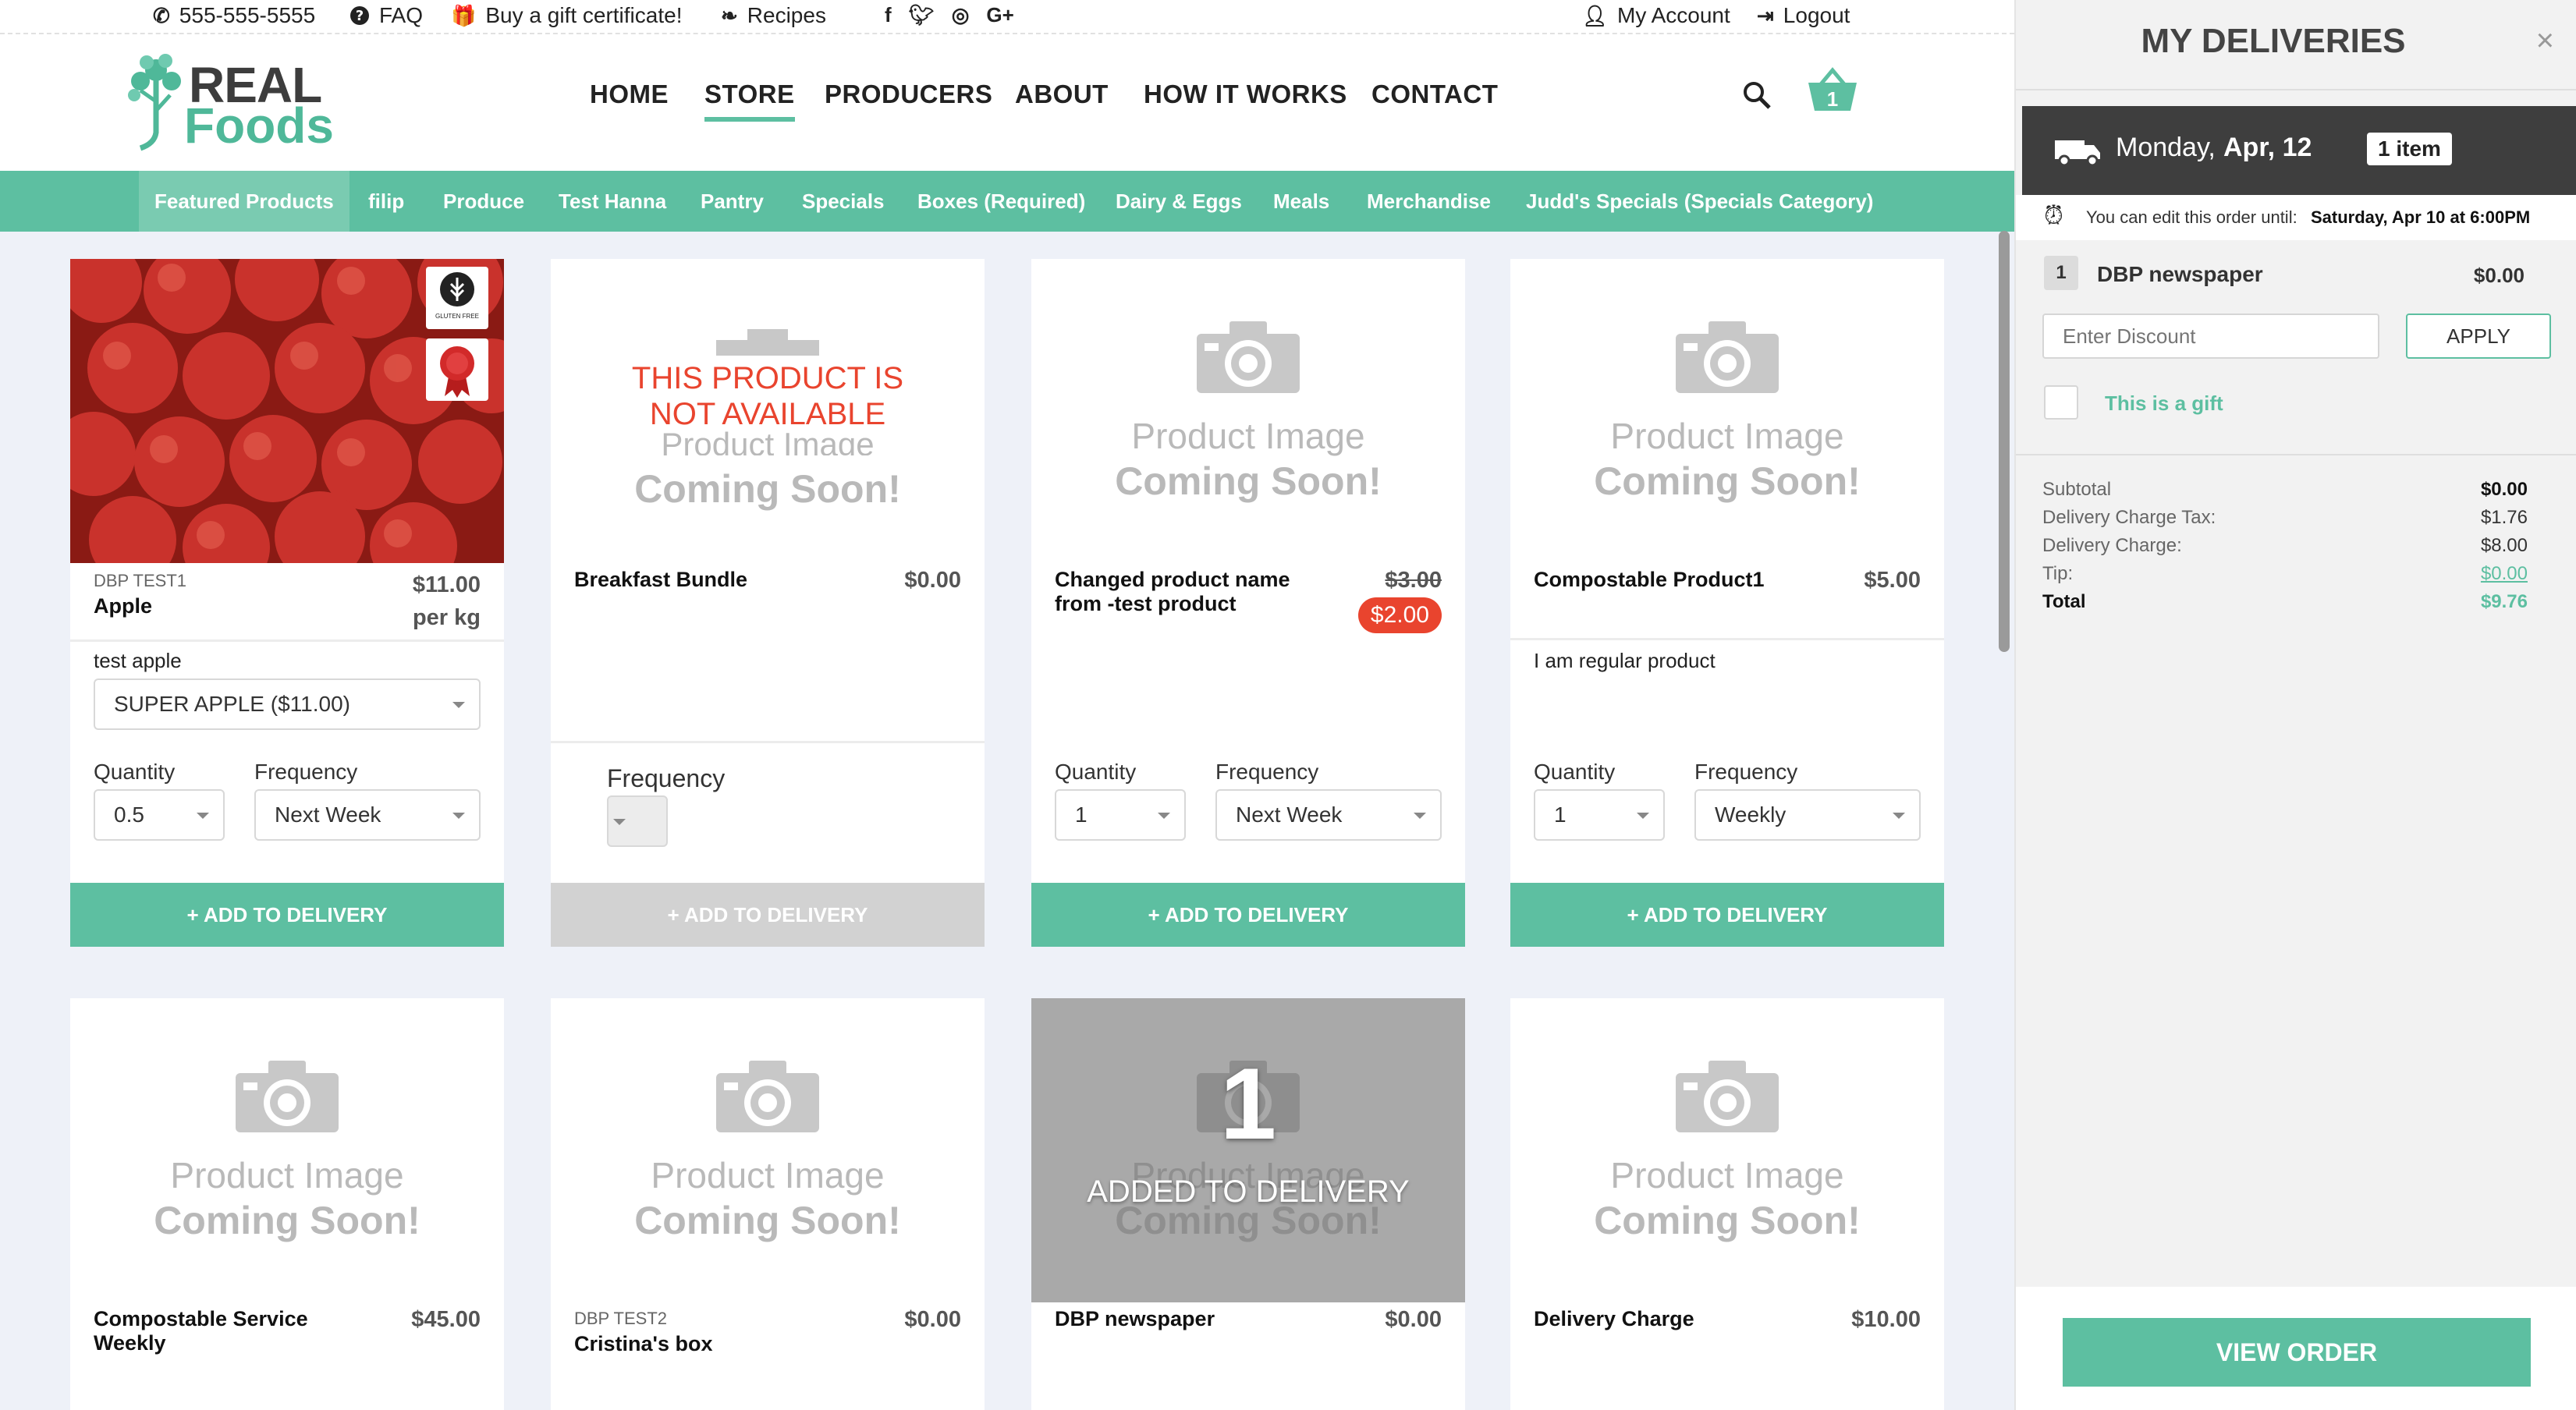 This screenshot has width=2576, height=1410. Describe the element at coordinates (244, 201) in the screenshot. I see `category-featured-products: Featured Products` at that location.